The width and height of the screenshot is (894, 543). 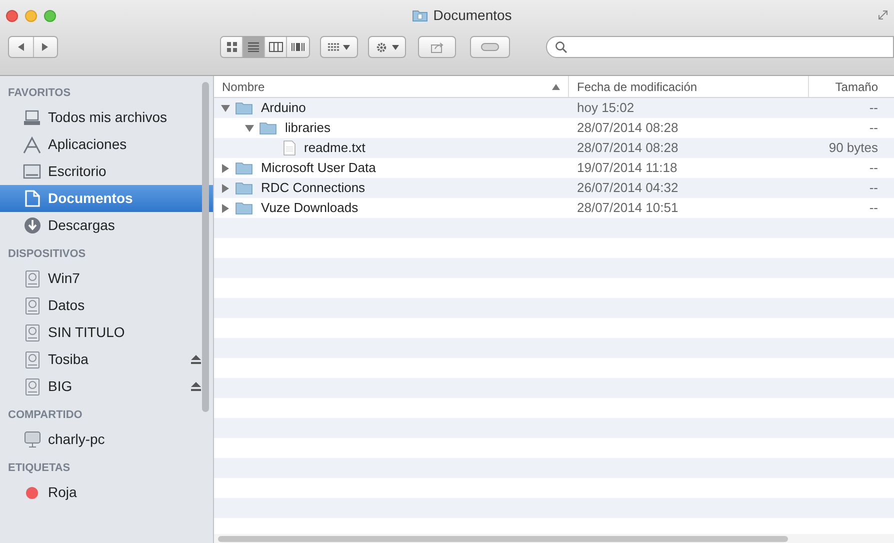 I want to click on file-row: Vuze Downloads 28/07/2014 10:51 --, so click(x=554, y=208).